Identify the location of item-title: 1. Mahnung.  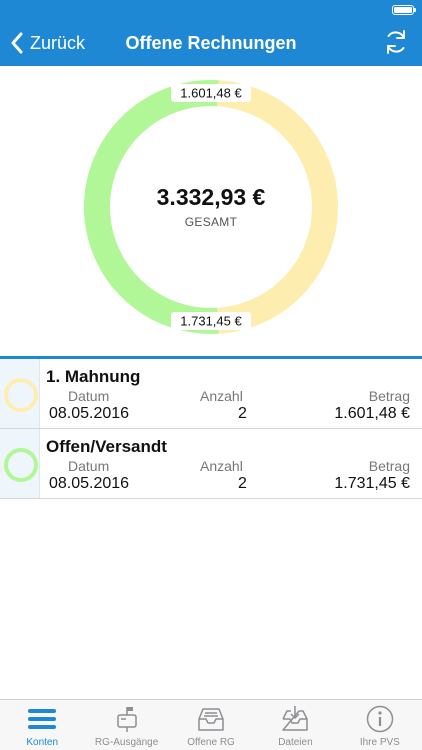
(93, 376).